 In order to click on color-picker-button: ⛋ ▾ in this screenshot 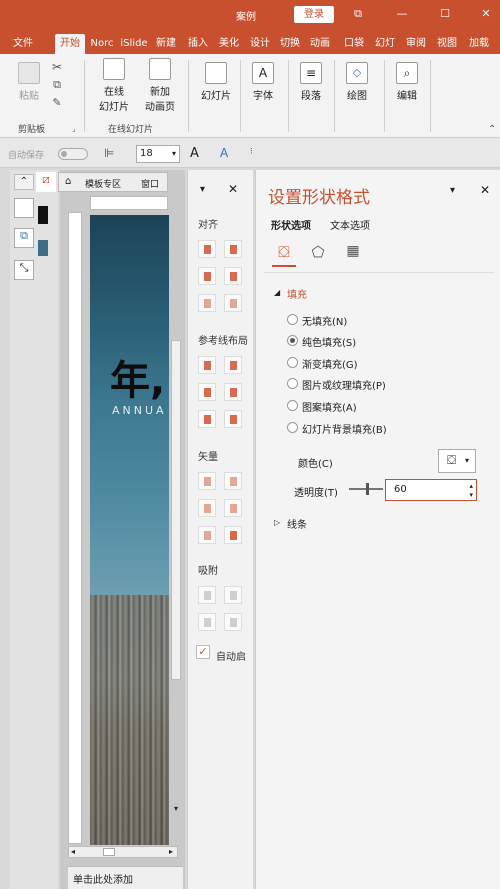, I will do `click(457, 461)`.